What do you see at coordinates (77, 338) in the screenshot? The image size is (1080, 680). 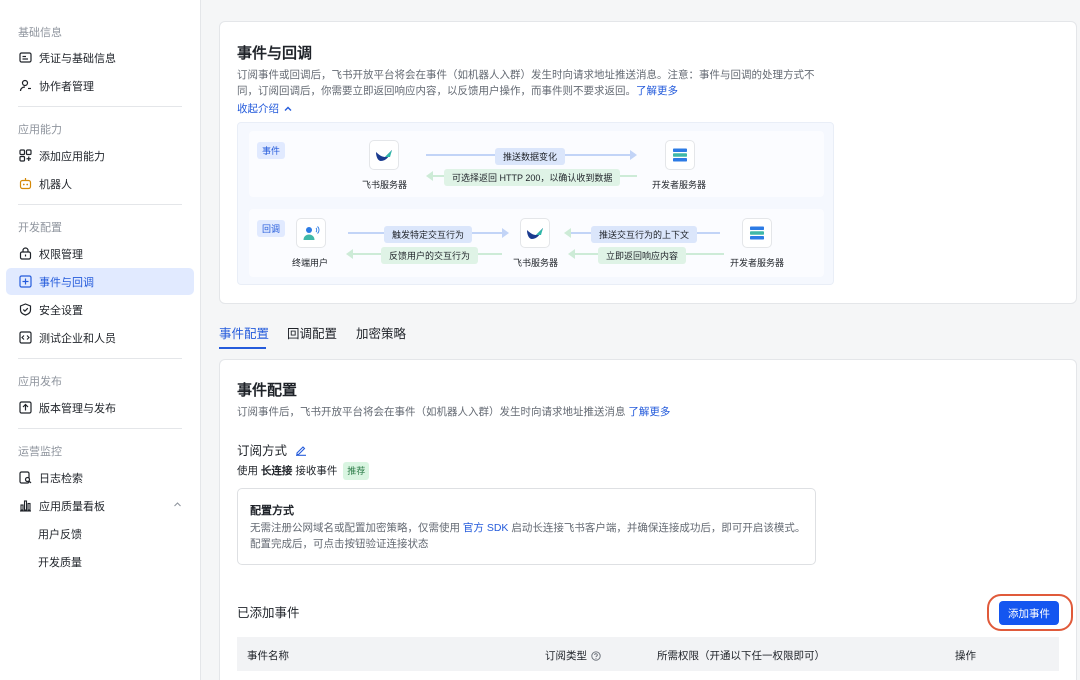 I see `sidebar-item-label: 测试企业和人员` at bounding box center [77, 338].